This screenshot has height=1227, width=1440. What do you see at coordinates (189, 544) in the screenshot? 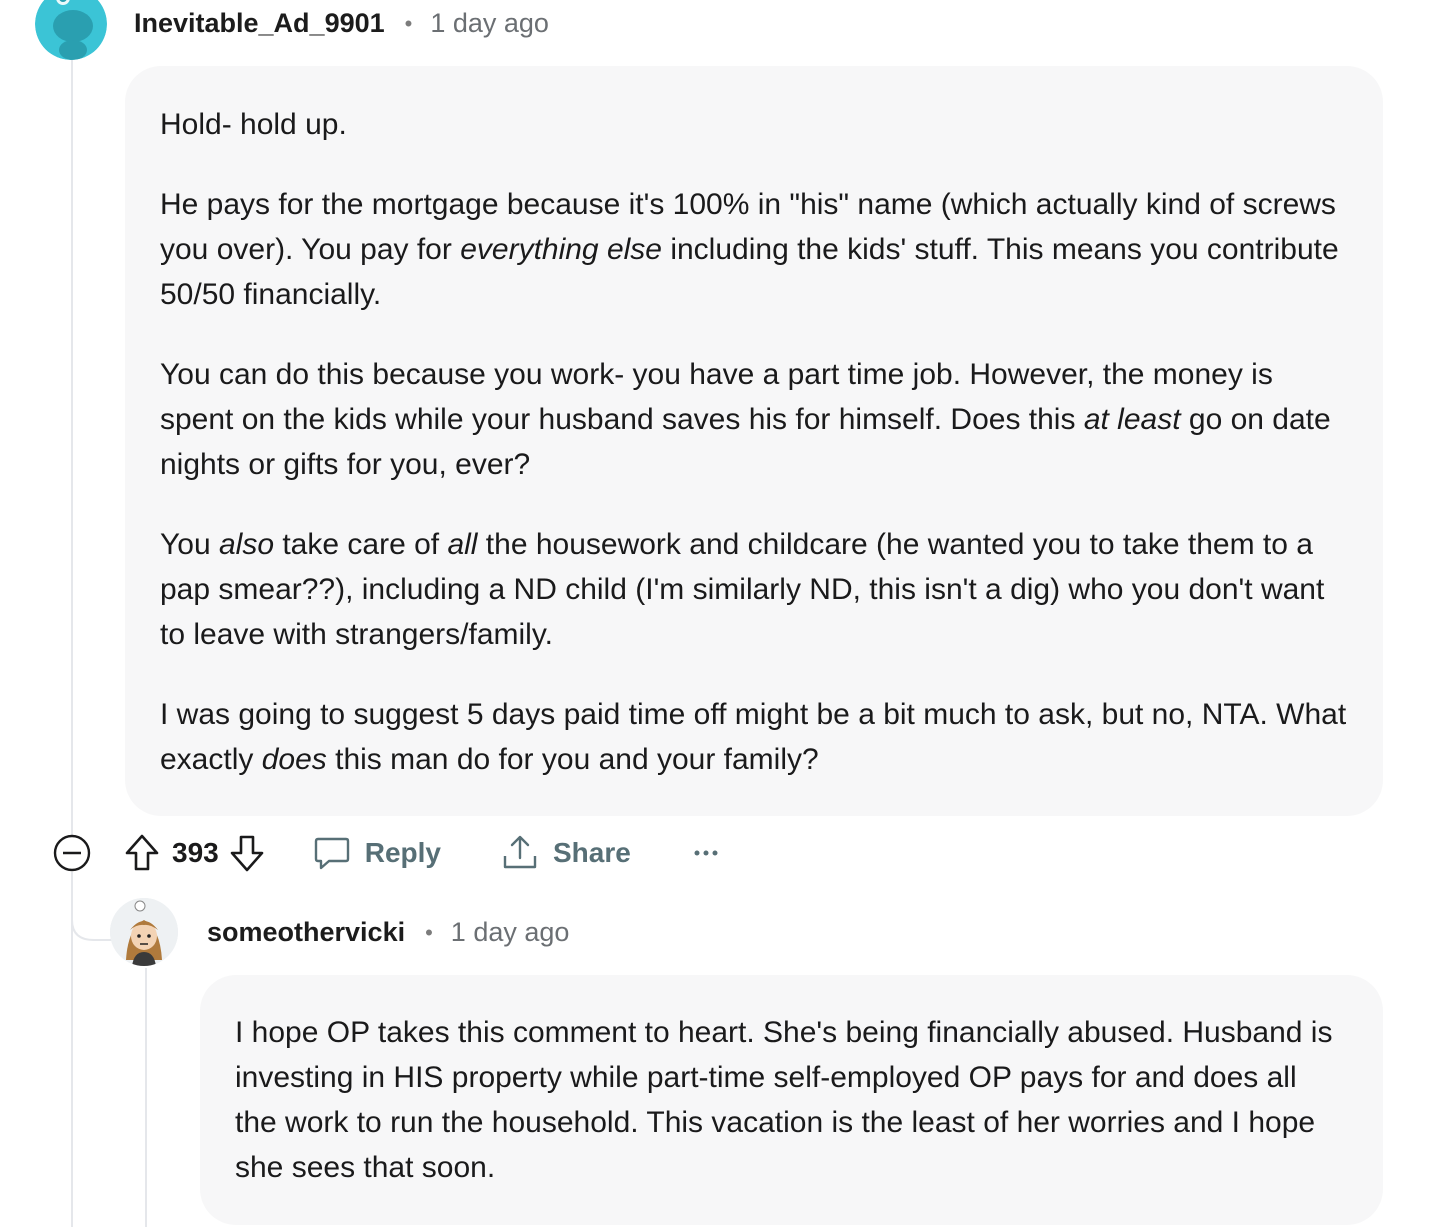
I see `text-segment: You` at bounding box center [189, 544].